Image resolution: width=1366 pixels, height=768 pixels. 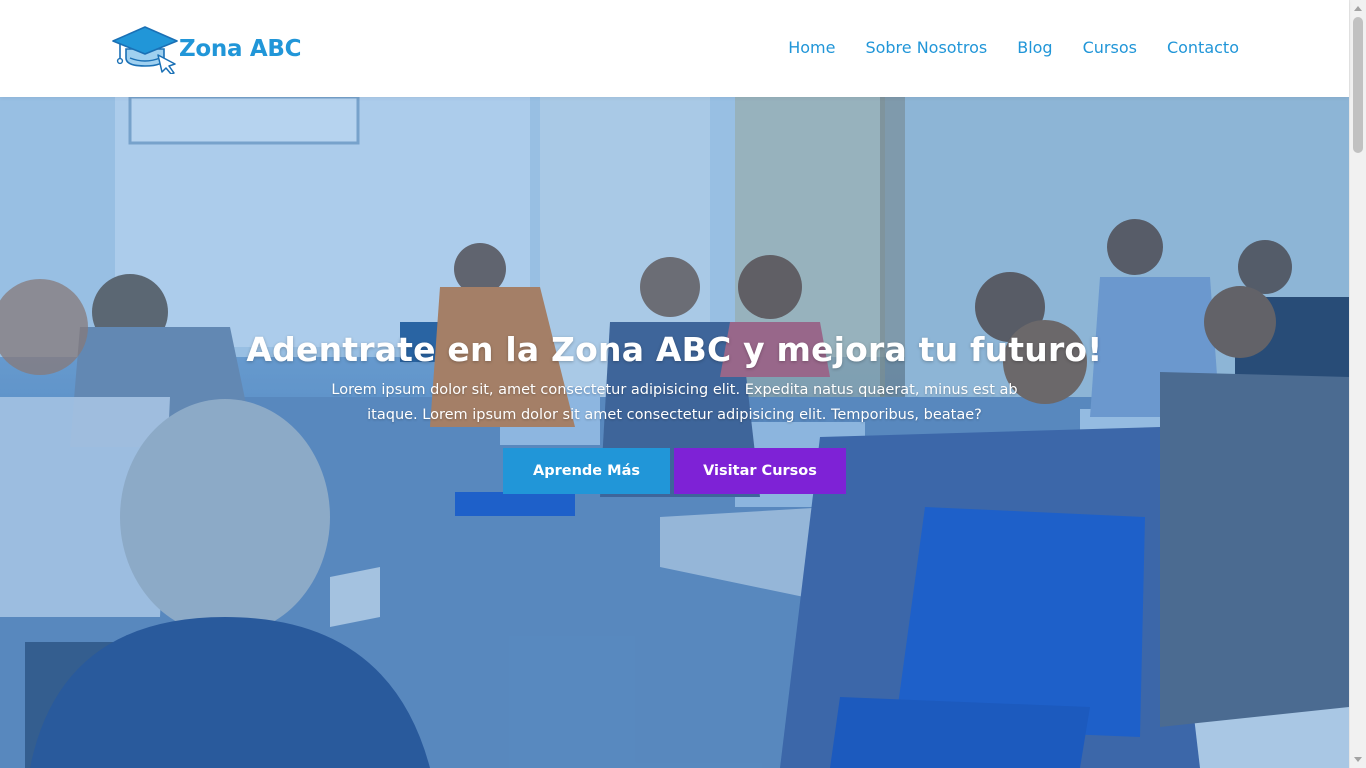 I want to click on visit-courses-button: Visitar Cursos, so click(x=760, y=471).